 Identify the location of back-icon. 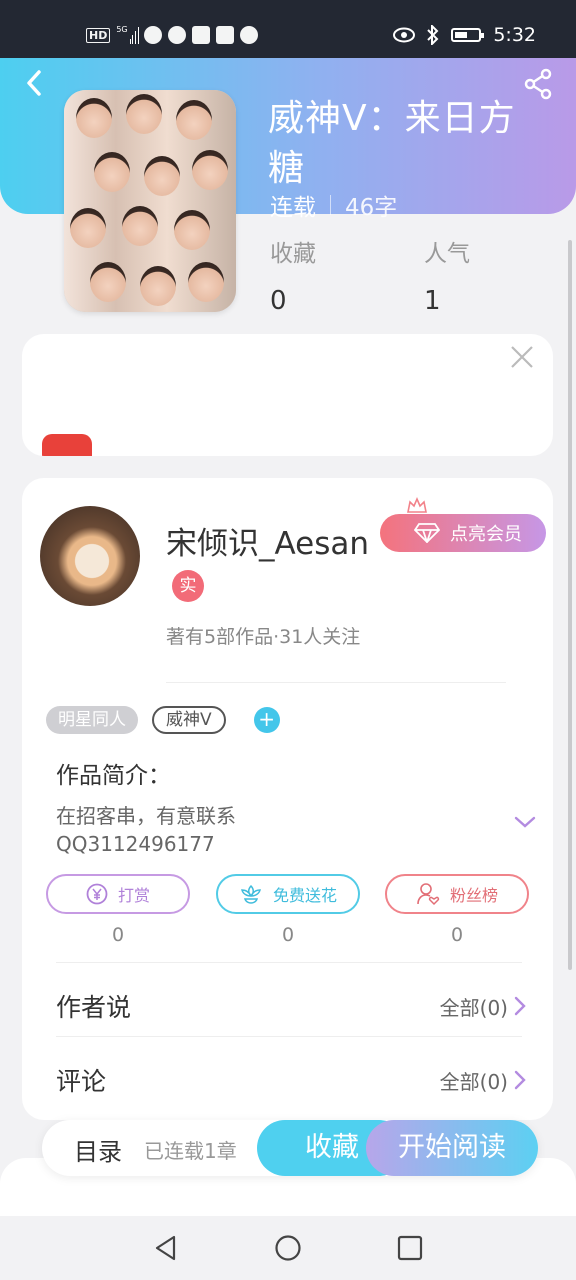
(35, 83).